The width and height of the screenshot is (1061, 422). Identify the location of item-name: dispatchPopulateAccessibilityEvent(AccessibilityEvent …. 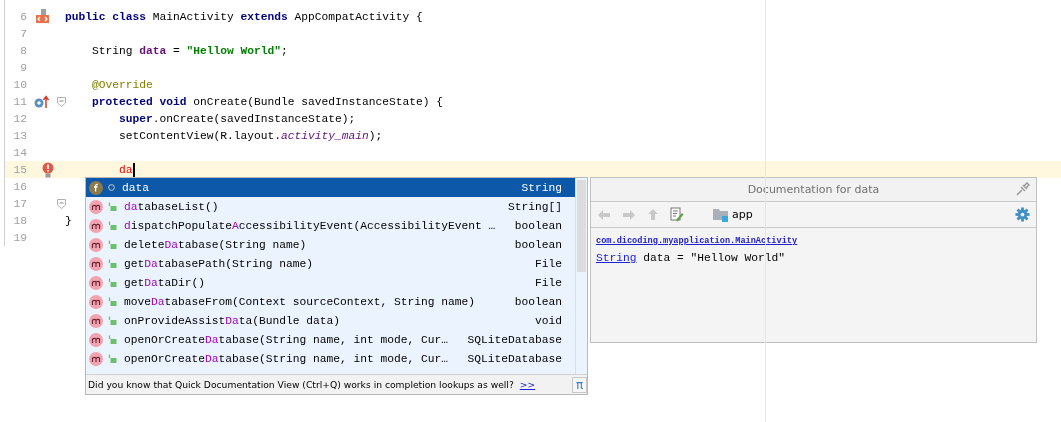
(310, 225).